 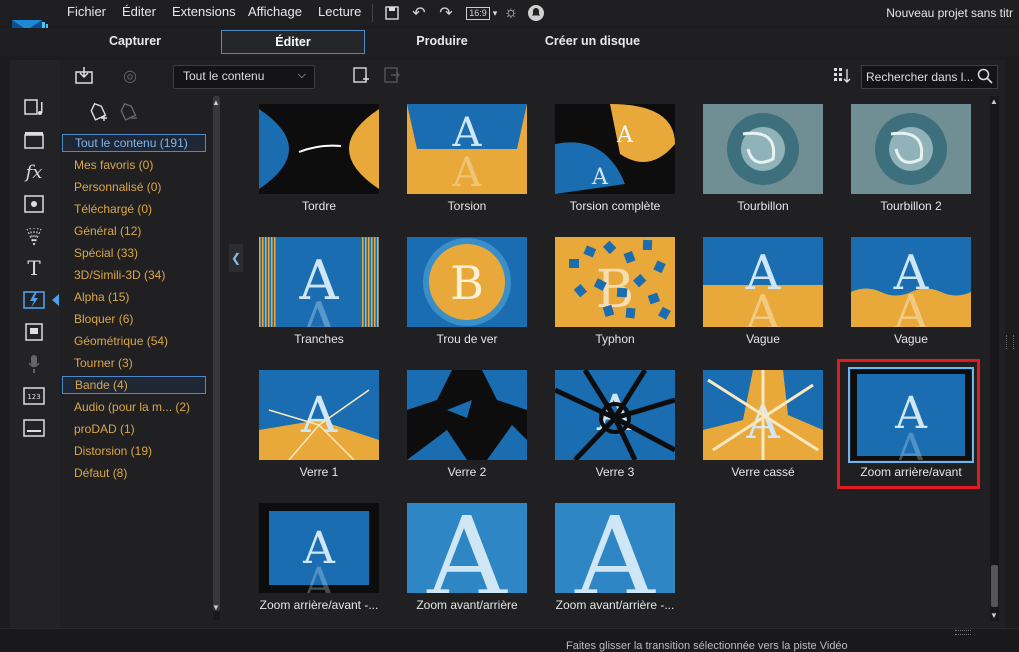 What do you see at coordinates (511, 13) in the screenshot?
I see `settings-gear-icon: ☼` at bounding box center [511, 13].